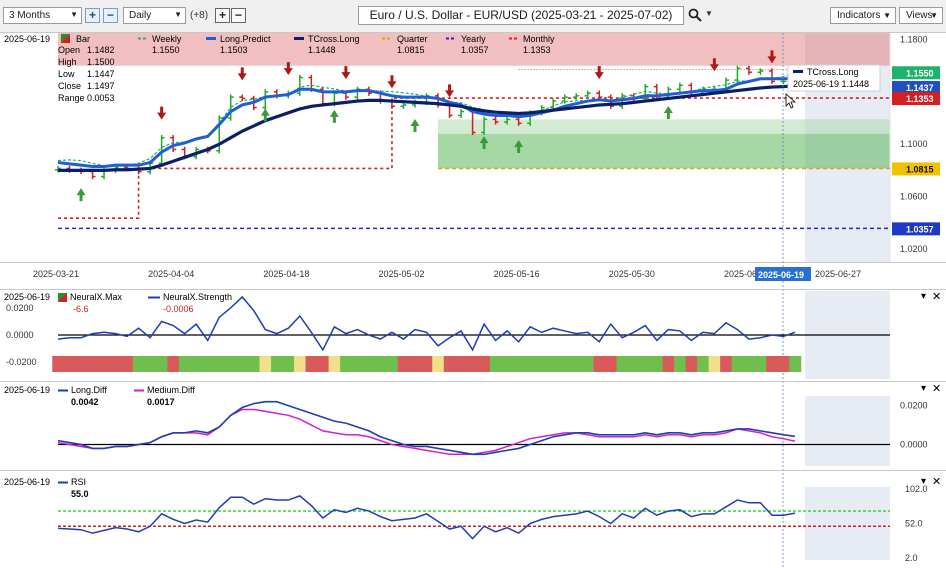 Image resolution: width=946 pixels, height=568 pixels. Describe the element at coordinates (245, 39) in the screenshot. I see `legend-long-predict: Long.Predict` at that location.